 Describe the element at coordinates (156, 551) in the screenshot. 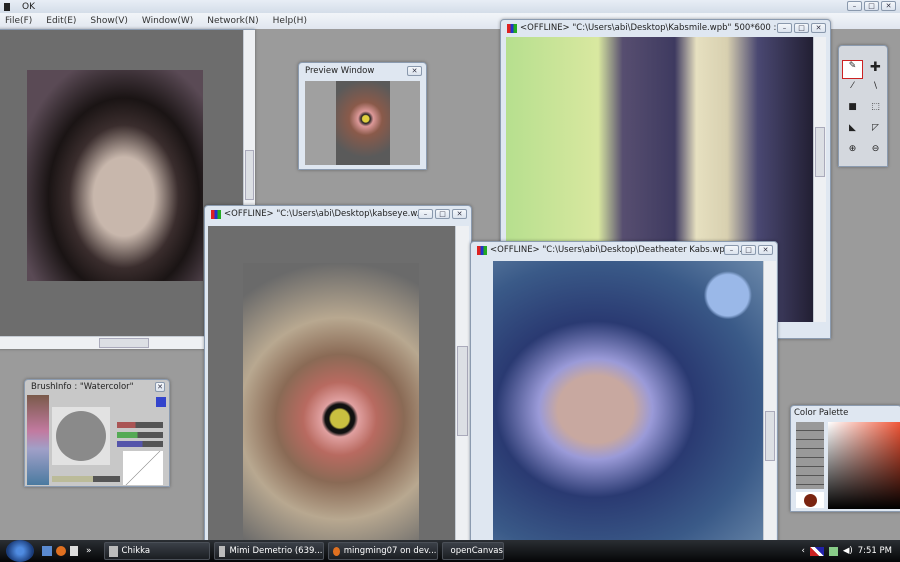

I see `taskbar-item-chikka: Chikka` at that location.